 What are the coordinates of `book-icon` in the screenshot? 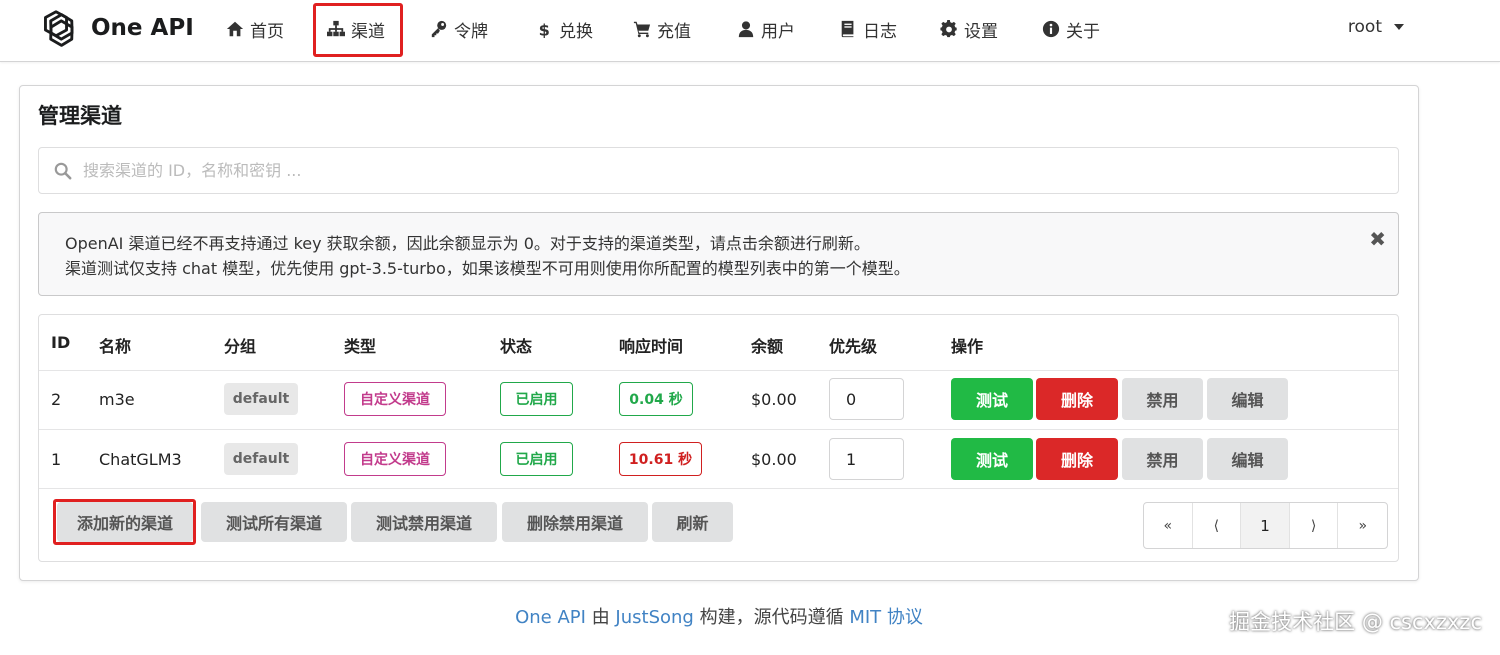 It's located at (847, 29).